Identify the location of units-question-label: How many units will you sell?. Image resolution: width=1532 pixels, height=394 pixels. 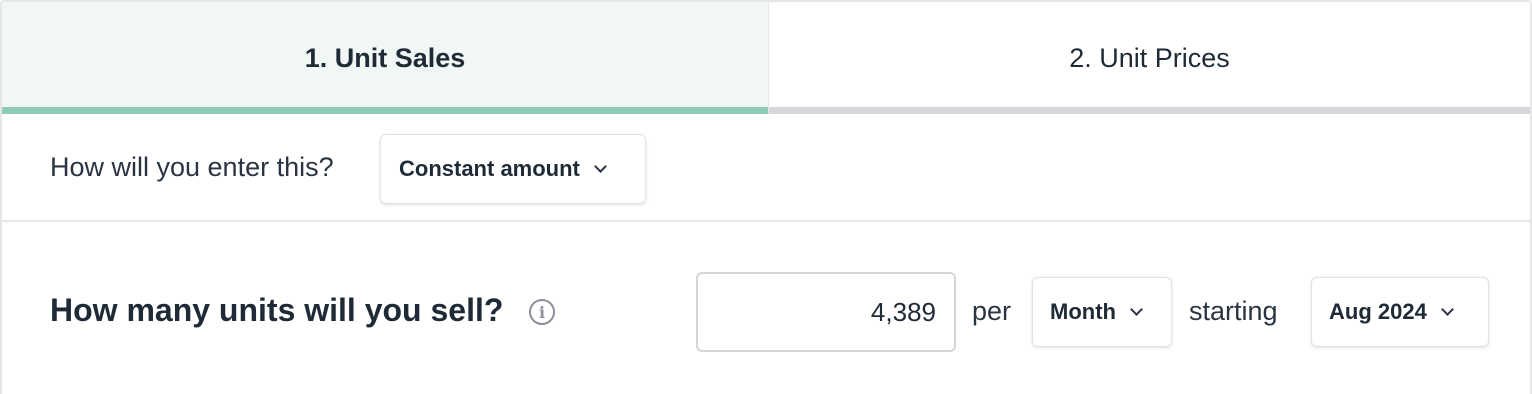
(277, 310).